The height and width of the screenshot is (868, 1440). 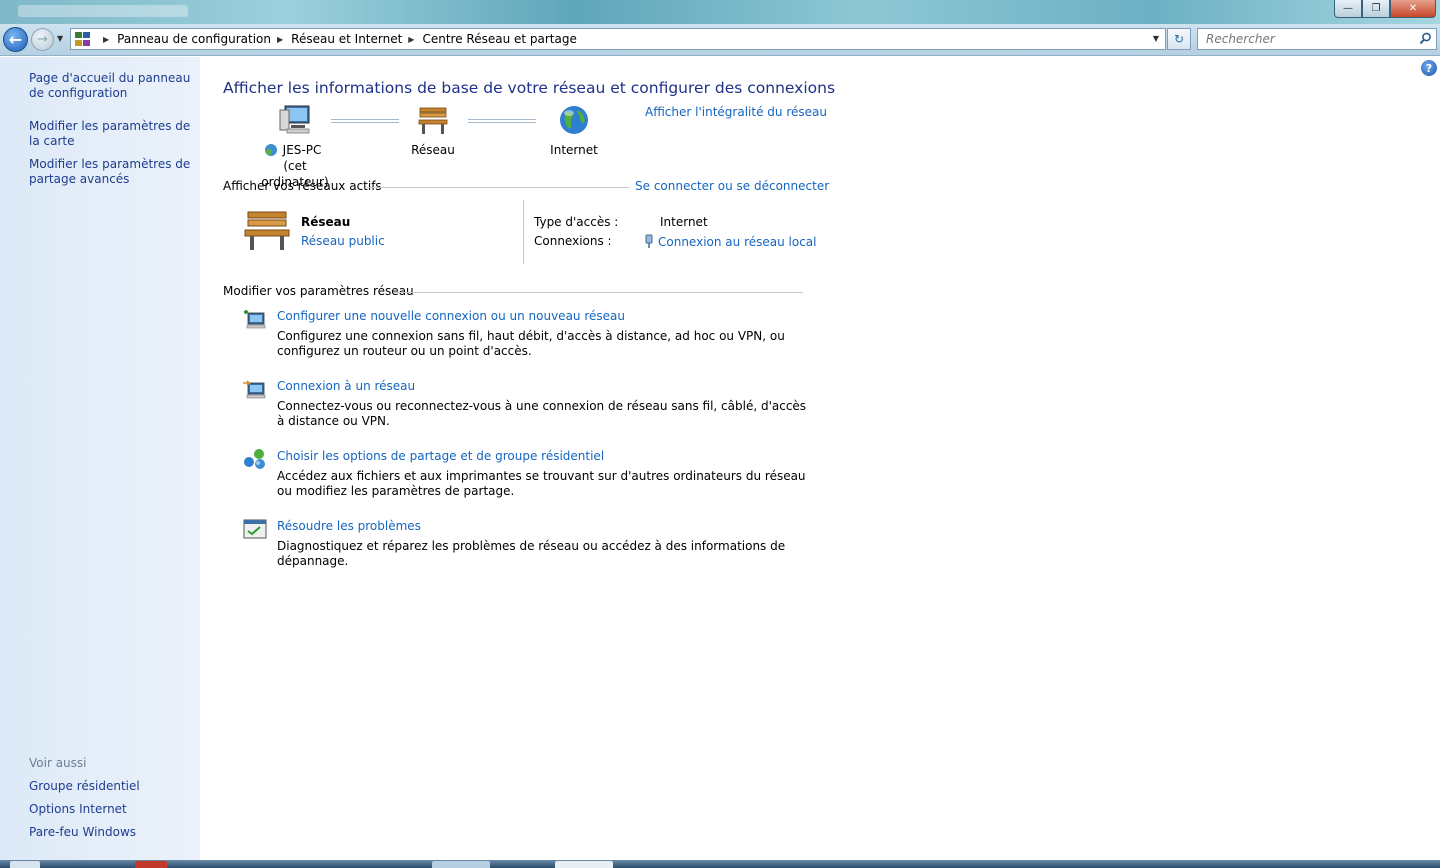 I want to click on troubleshoot-icon, so click(x=255, y=529).